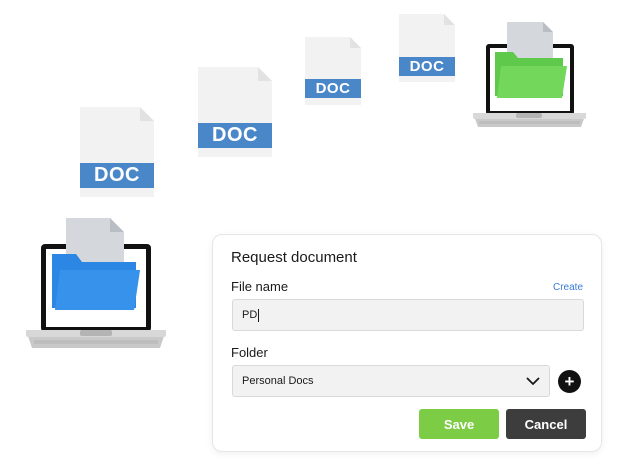 The width and height of the screenshot is (620, 470). What do you see at coordinates (568, 287) in the screenshot?
I see `create-link: Create` at bounding box center [568, 287].